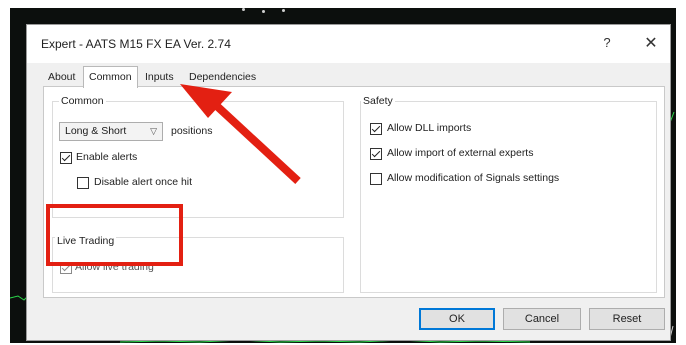  What do you see at coordinates (240, 134) in the screenshot?
I see `red-arrow-annotation` at bounding box center [240, 134].